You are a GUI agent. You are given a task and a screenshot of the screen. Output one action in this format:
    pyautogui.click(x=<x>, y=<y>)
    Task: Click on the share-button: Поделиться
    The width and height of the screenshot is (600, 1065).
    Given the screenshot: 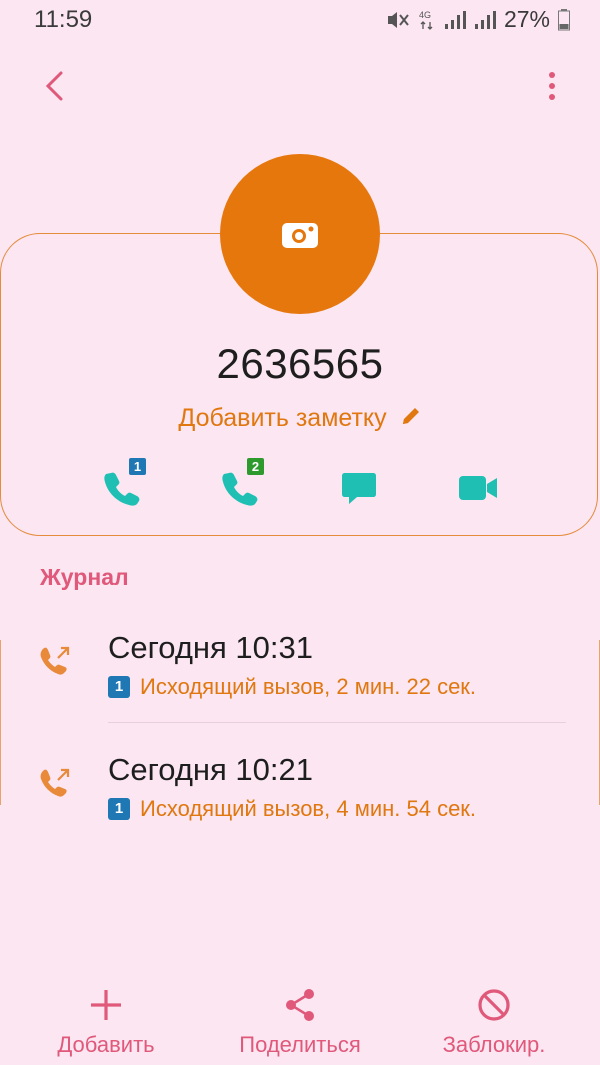 What is the action you would take?
    pyautogui.click(x=300, y=1022)
    